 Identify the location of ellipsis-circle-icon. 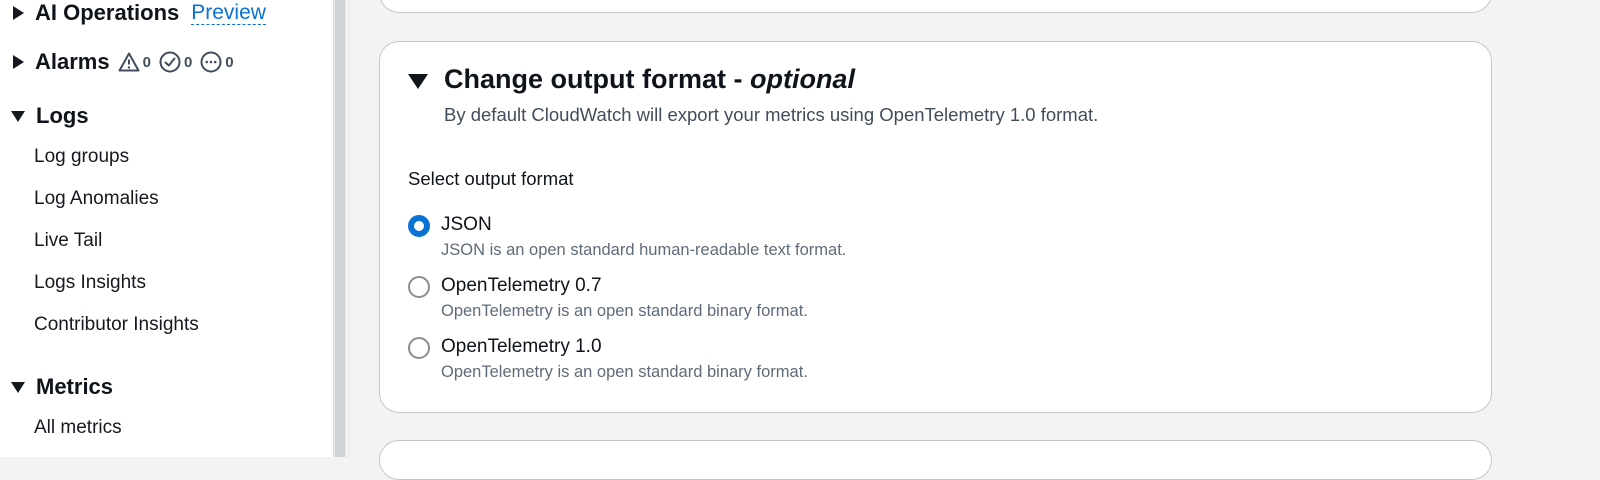
(211, 62).